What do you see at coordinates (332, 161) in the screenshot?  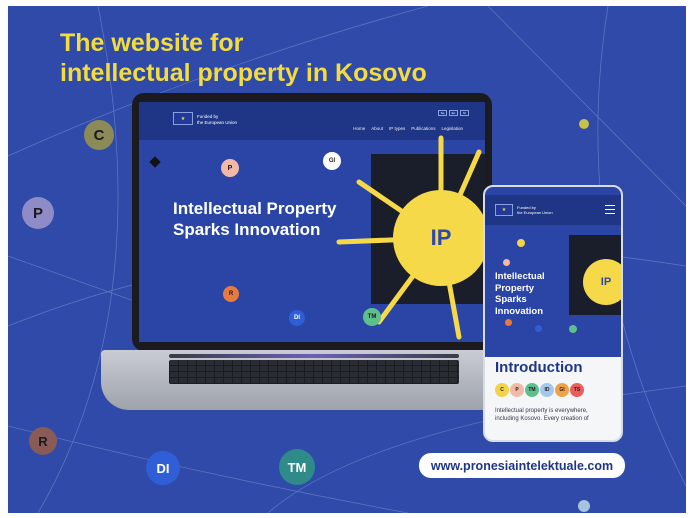 I see `laptop-bubble-gi: GI` at bounding box center [332, 161].